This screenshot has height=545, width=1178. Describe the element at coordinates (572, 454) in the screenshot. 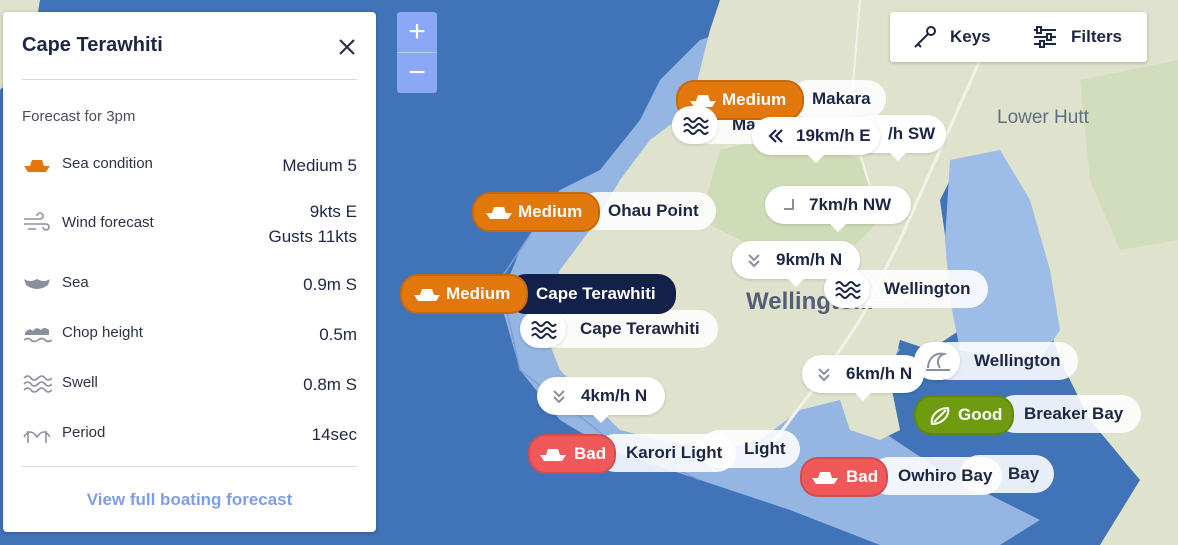

I see `status-marker-karori-light: Bad` at that location.